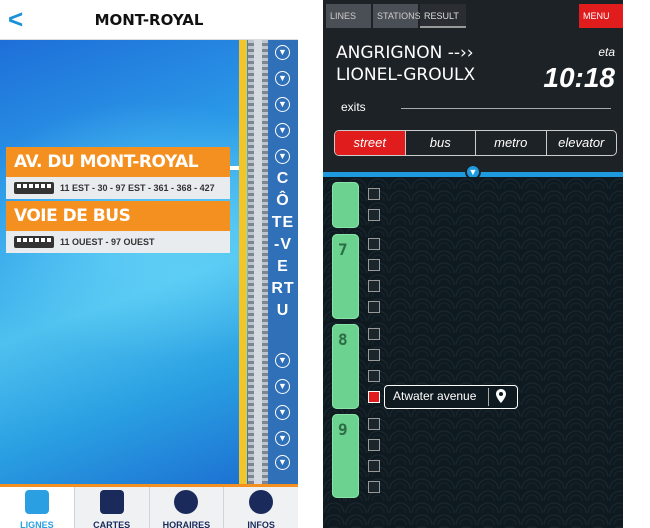 The height and width of the screenshot is (528, 650). I want to click on exit-type-filter: street bus metro elevator, so click(475, 143).